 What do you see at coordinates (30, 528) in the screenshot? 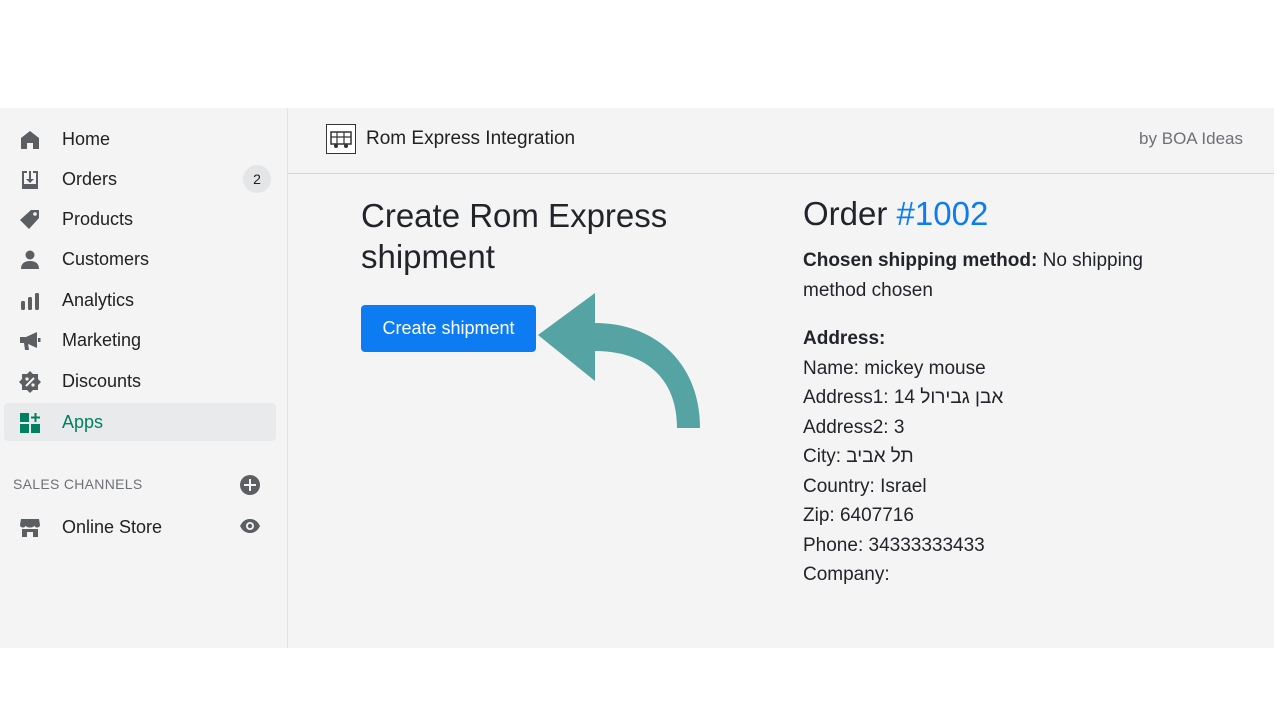
I see `store-icon` at bounding box center [30, 528].